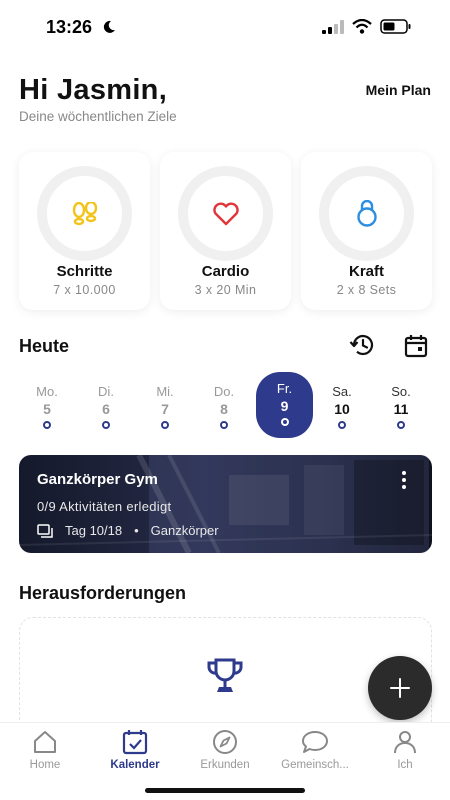  I want to click on person-icon, so click(405, 742).